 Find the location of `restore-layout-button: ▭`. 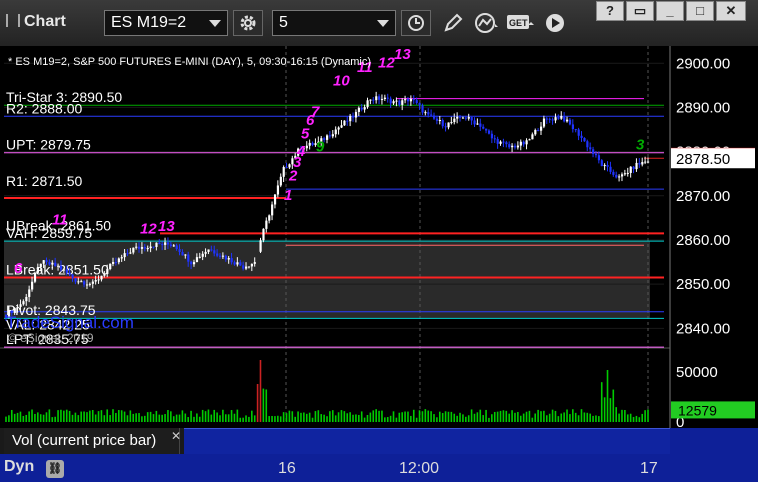

restore-layout-button: ▭ is located at coordinates (640, 11).